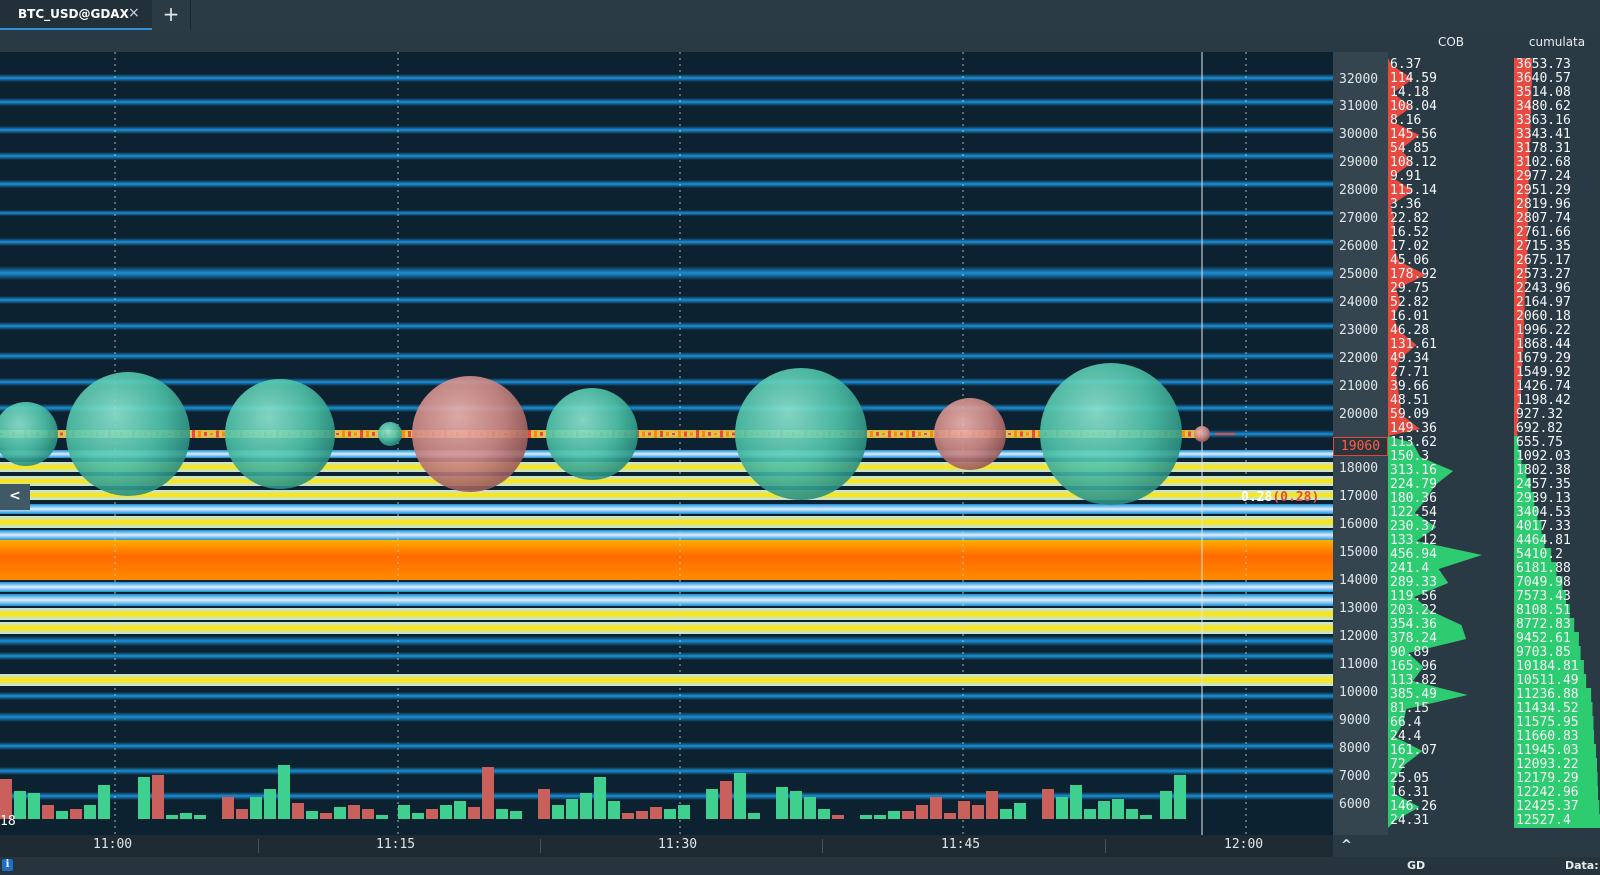 The image size is (1600, 875). Describe the element at coordinates (1359, 496) in the screenshot. I see `price-tick: 17000` at that location.